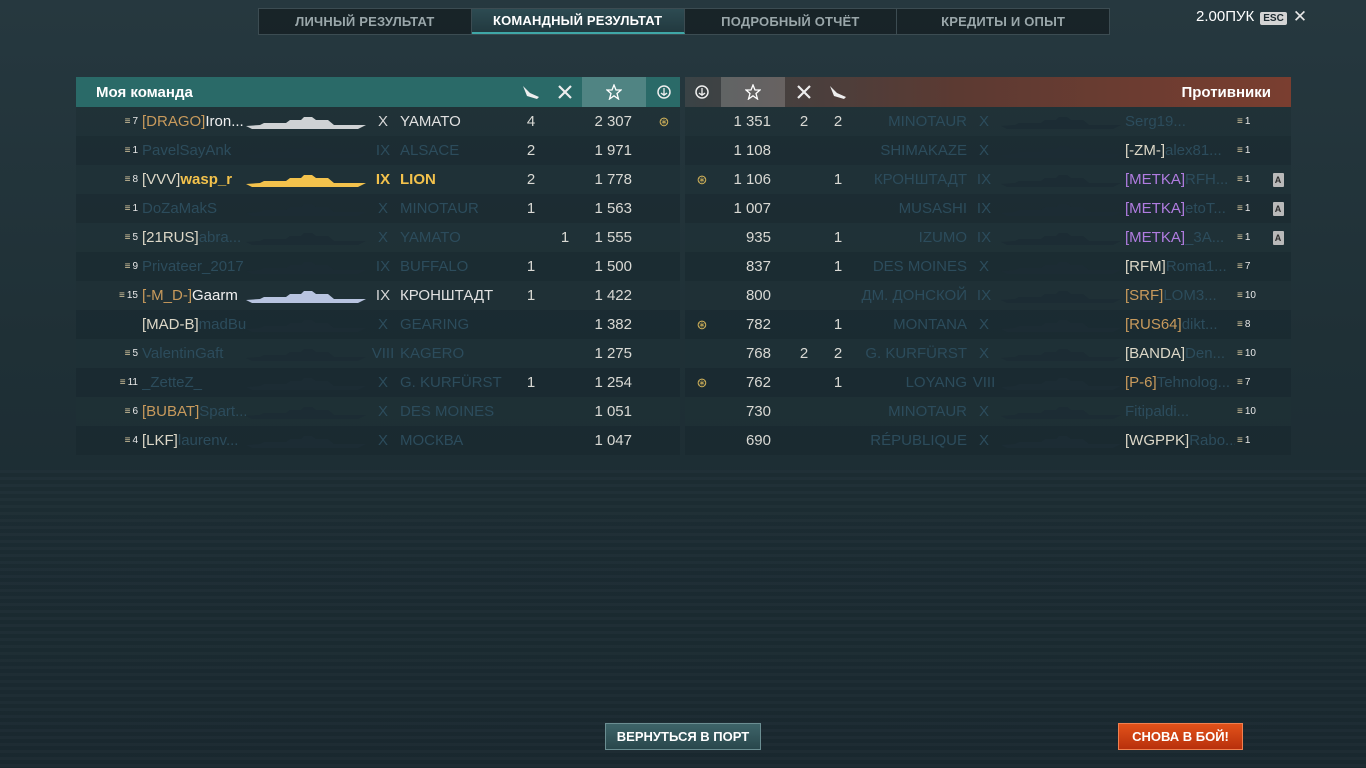 This screenshot has height=768, width=1366. Describe the element at coordinates (988, 121) in the screenshot. I see `table-row: 1 351 2 2 MINOTAUR X Serg19... ≡ 1` at that location.